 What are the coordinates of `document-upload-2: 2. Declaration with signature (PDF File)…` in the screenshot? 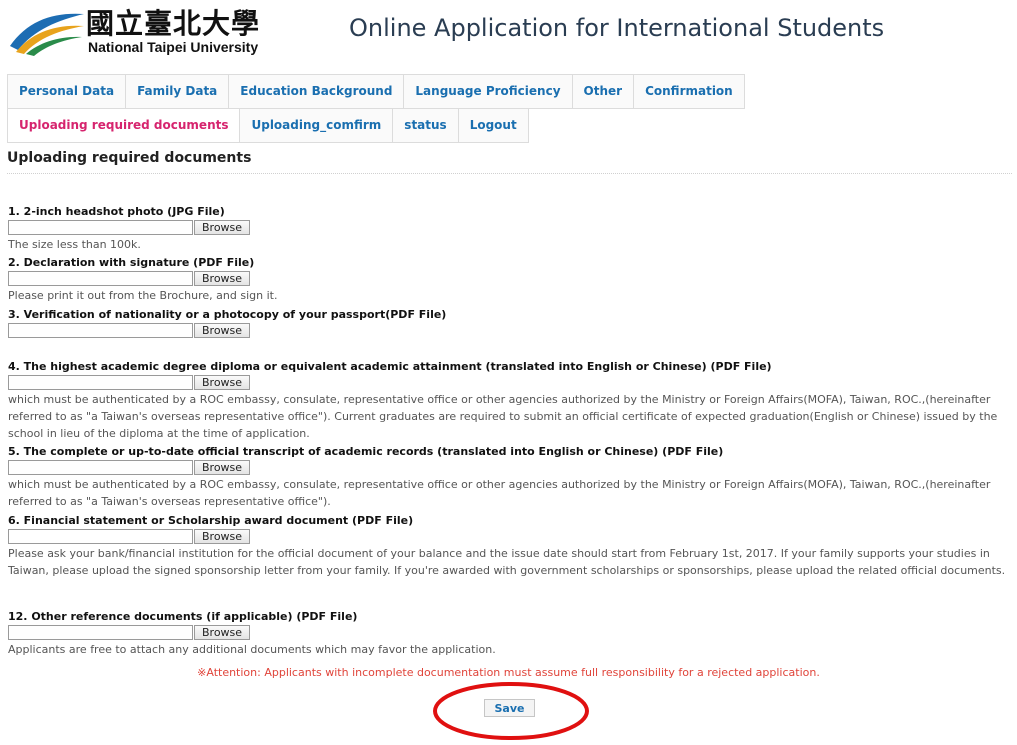 It's located at (510, 280).